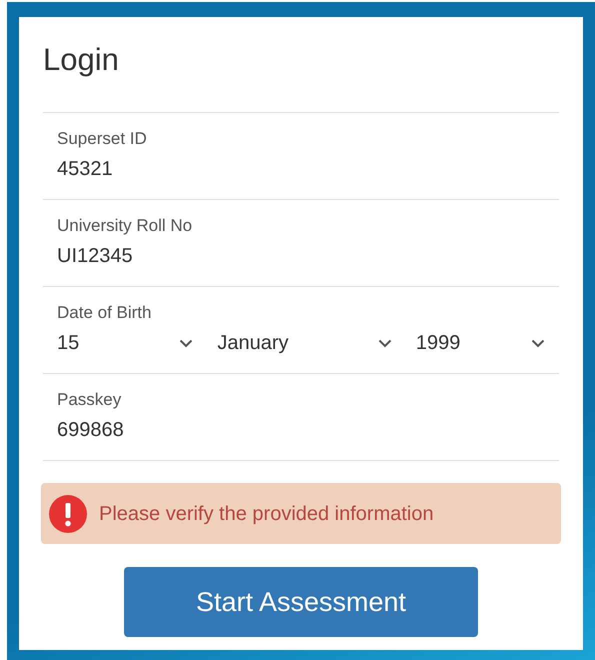  I want to click on start-assessment-button: Start Assessment, so click(301, 602).